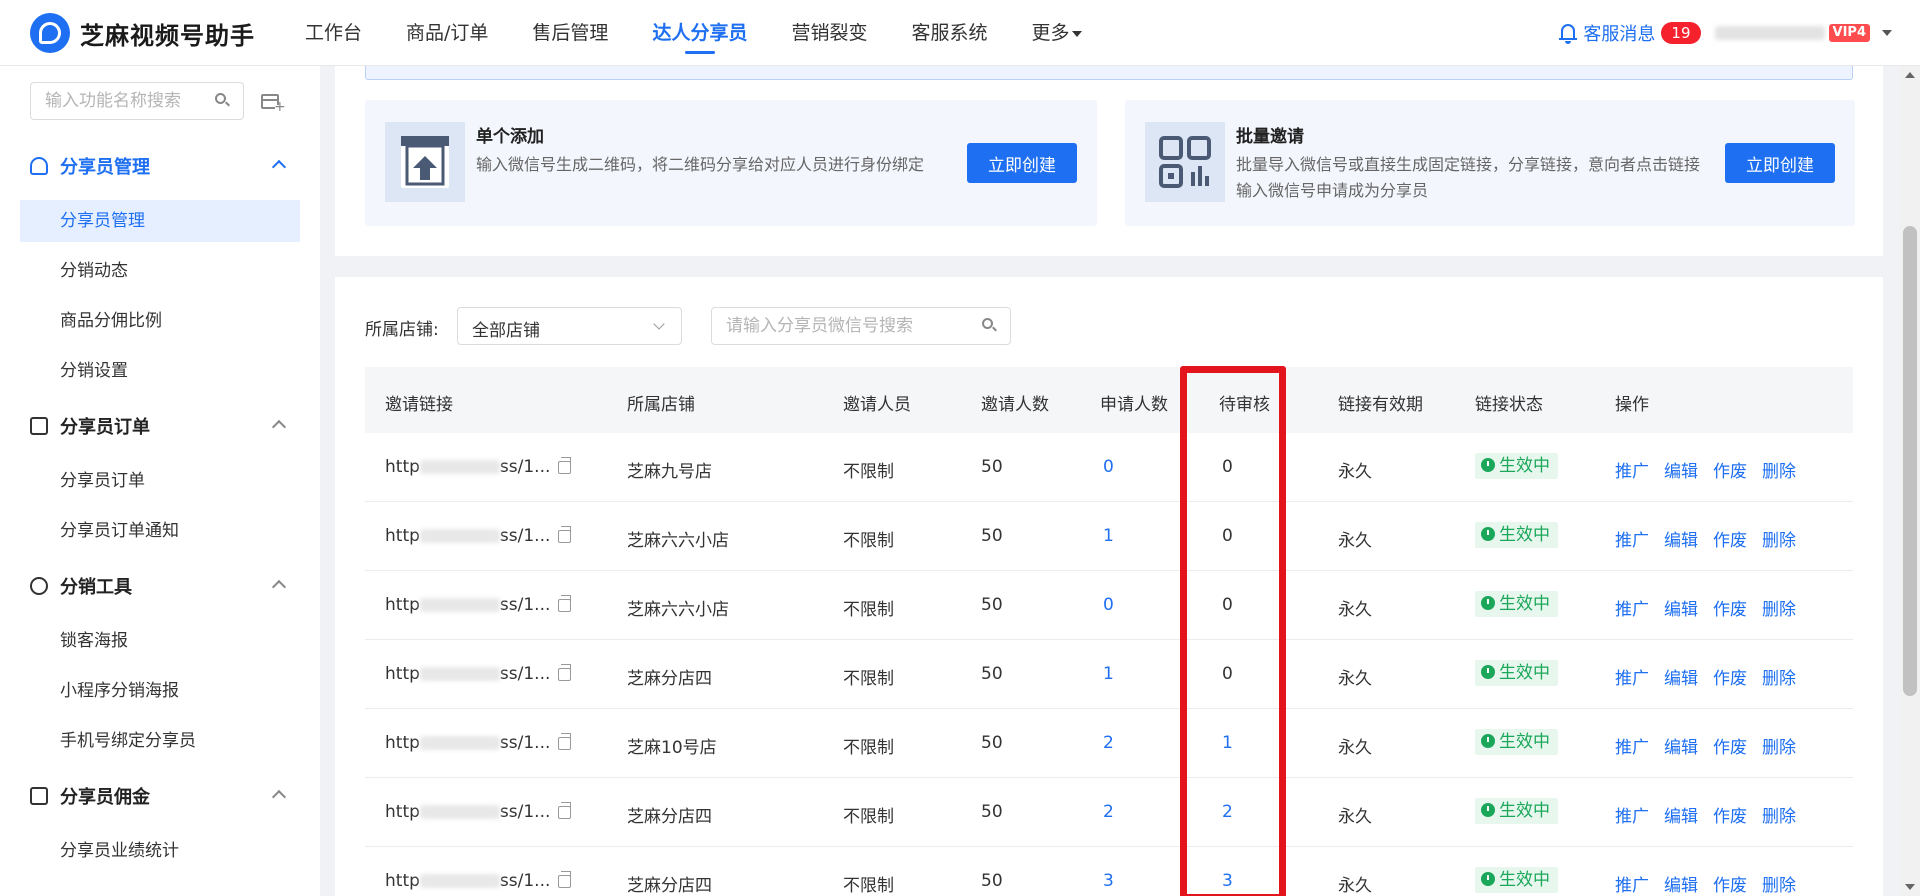 This screenshot has width=1920, height=896. I want to click on sidebar-item-performance-stats: 分享员业绩统计, so click(160, 851).